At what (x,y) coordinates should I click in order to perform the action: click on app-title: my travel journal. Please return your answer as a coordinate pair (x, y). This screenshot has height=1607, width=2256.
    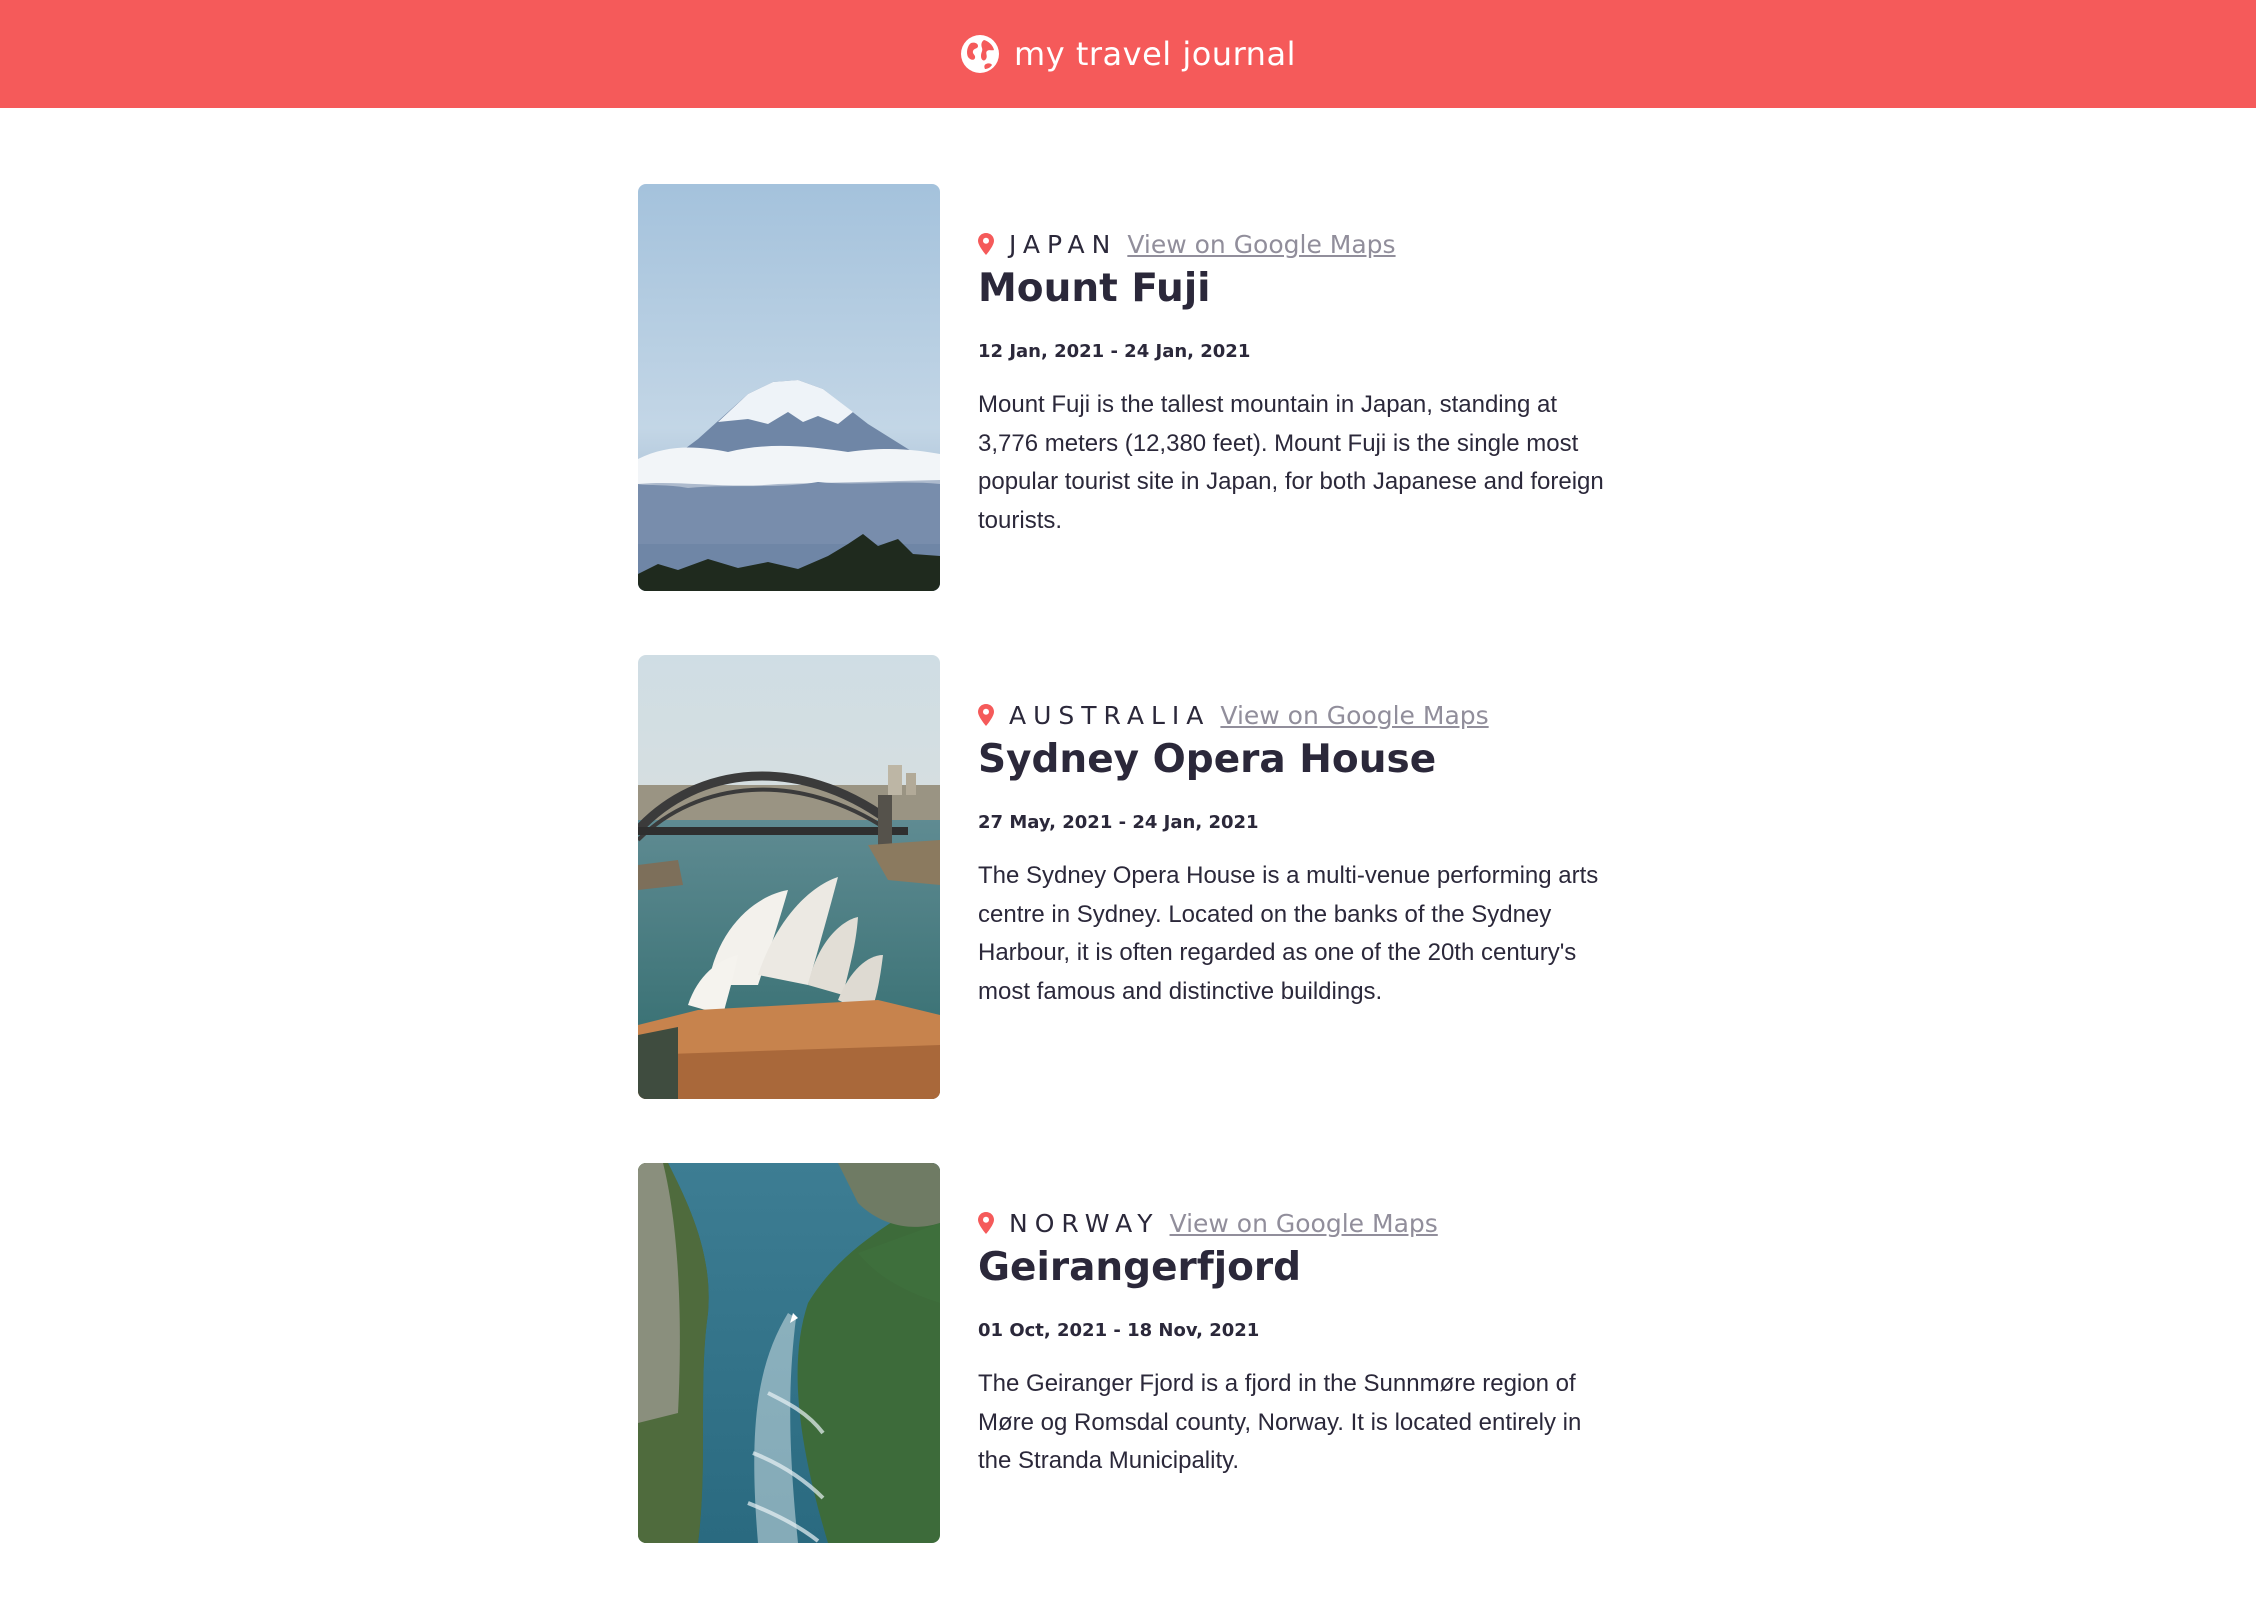
    Looking at the image, I should click on (1155, 54).